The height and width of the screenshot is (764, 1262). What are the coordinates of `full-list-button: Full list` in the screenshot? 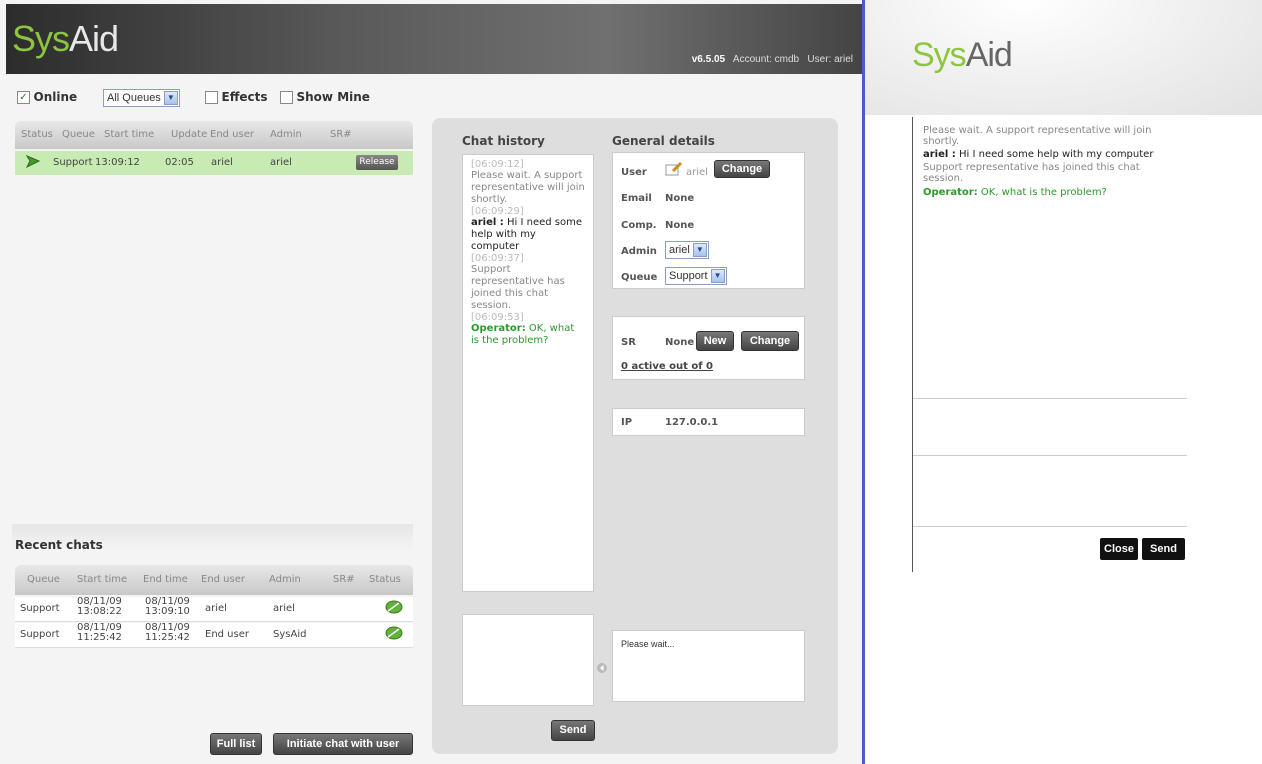 It's located at (236, 744).